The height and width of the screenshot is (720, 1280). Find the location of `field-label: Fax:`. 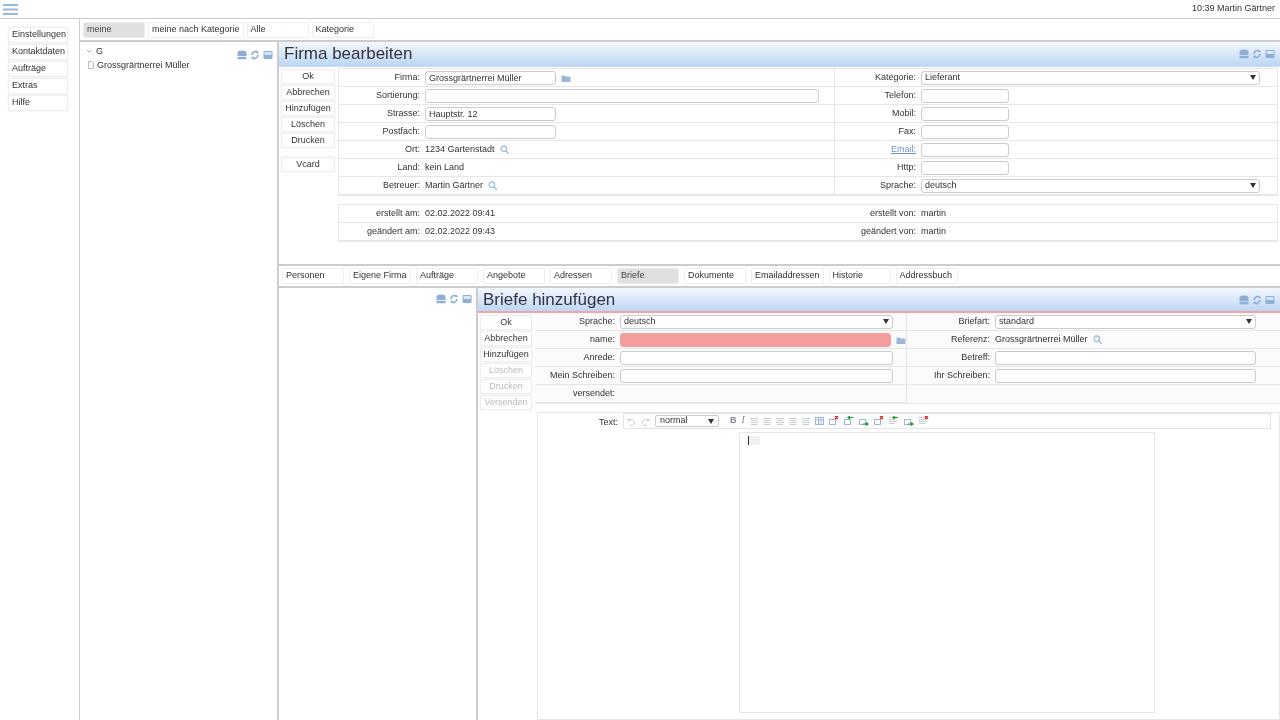

field-label: Fax: is located at coordinates (906, 131).